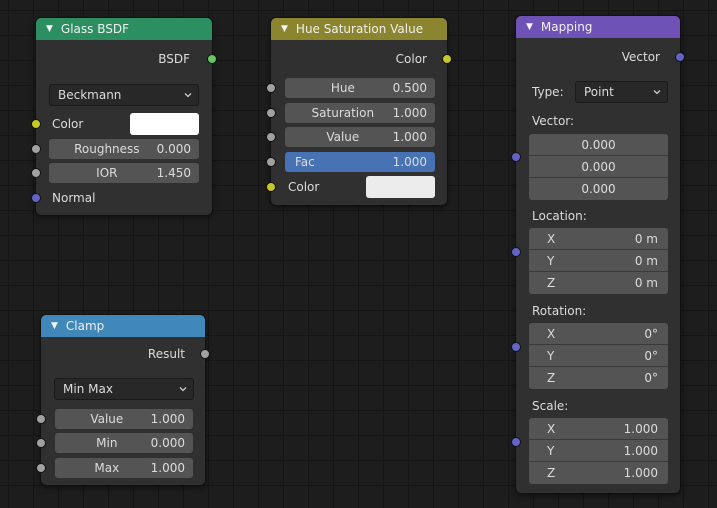  I want to click on location-y-field: Y 0 m, so click(598, 261).